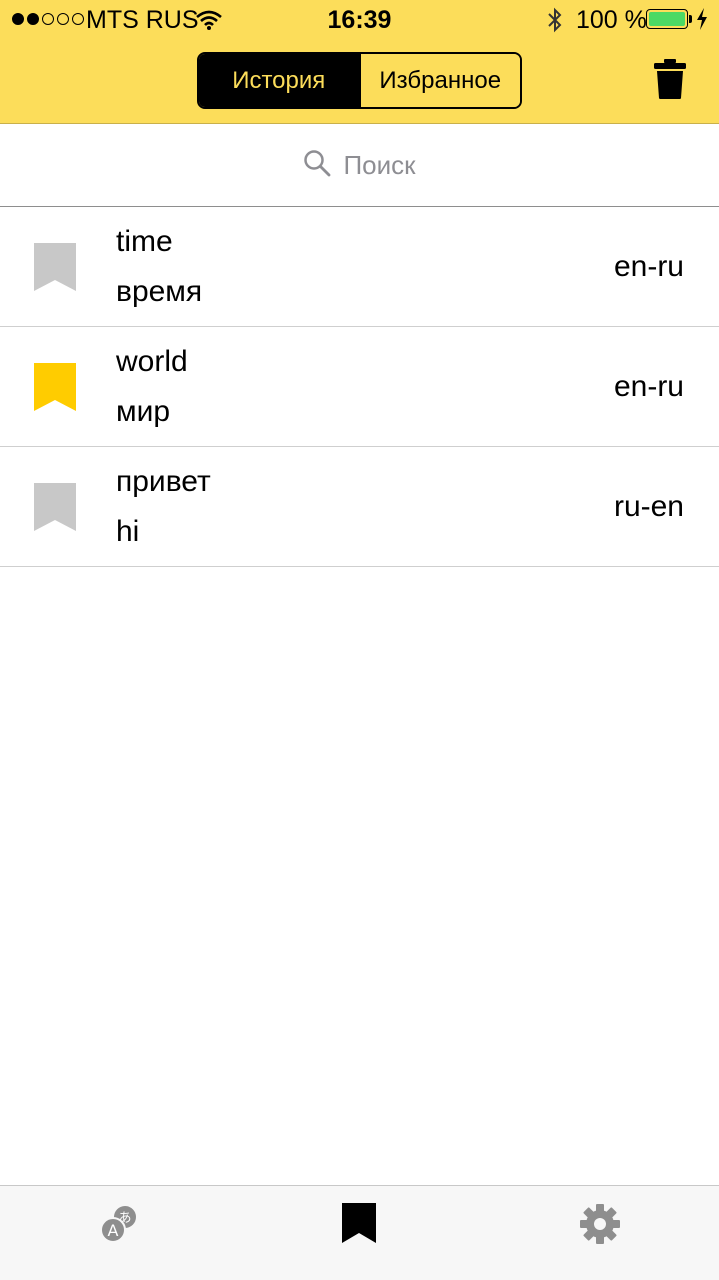 The height and width of the screenshot is (1280, 719). I want to click on translate-icon: あ A, so click(119, 1226).